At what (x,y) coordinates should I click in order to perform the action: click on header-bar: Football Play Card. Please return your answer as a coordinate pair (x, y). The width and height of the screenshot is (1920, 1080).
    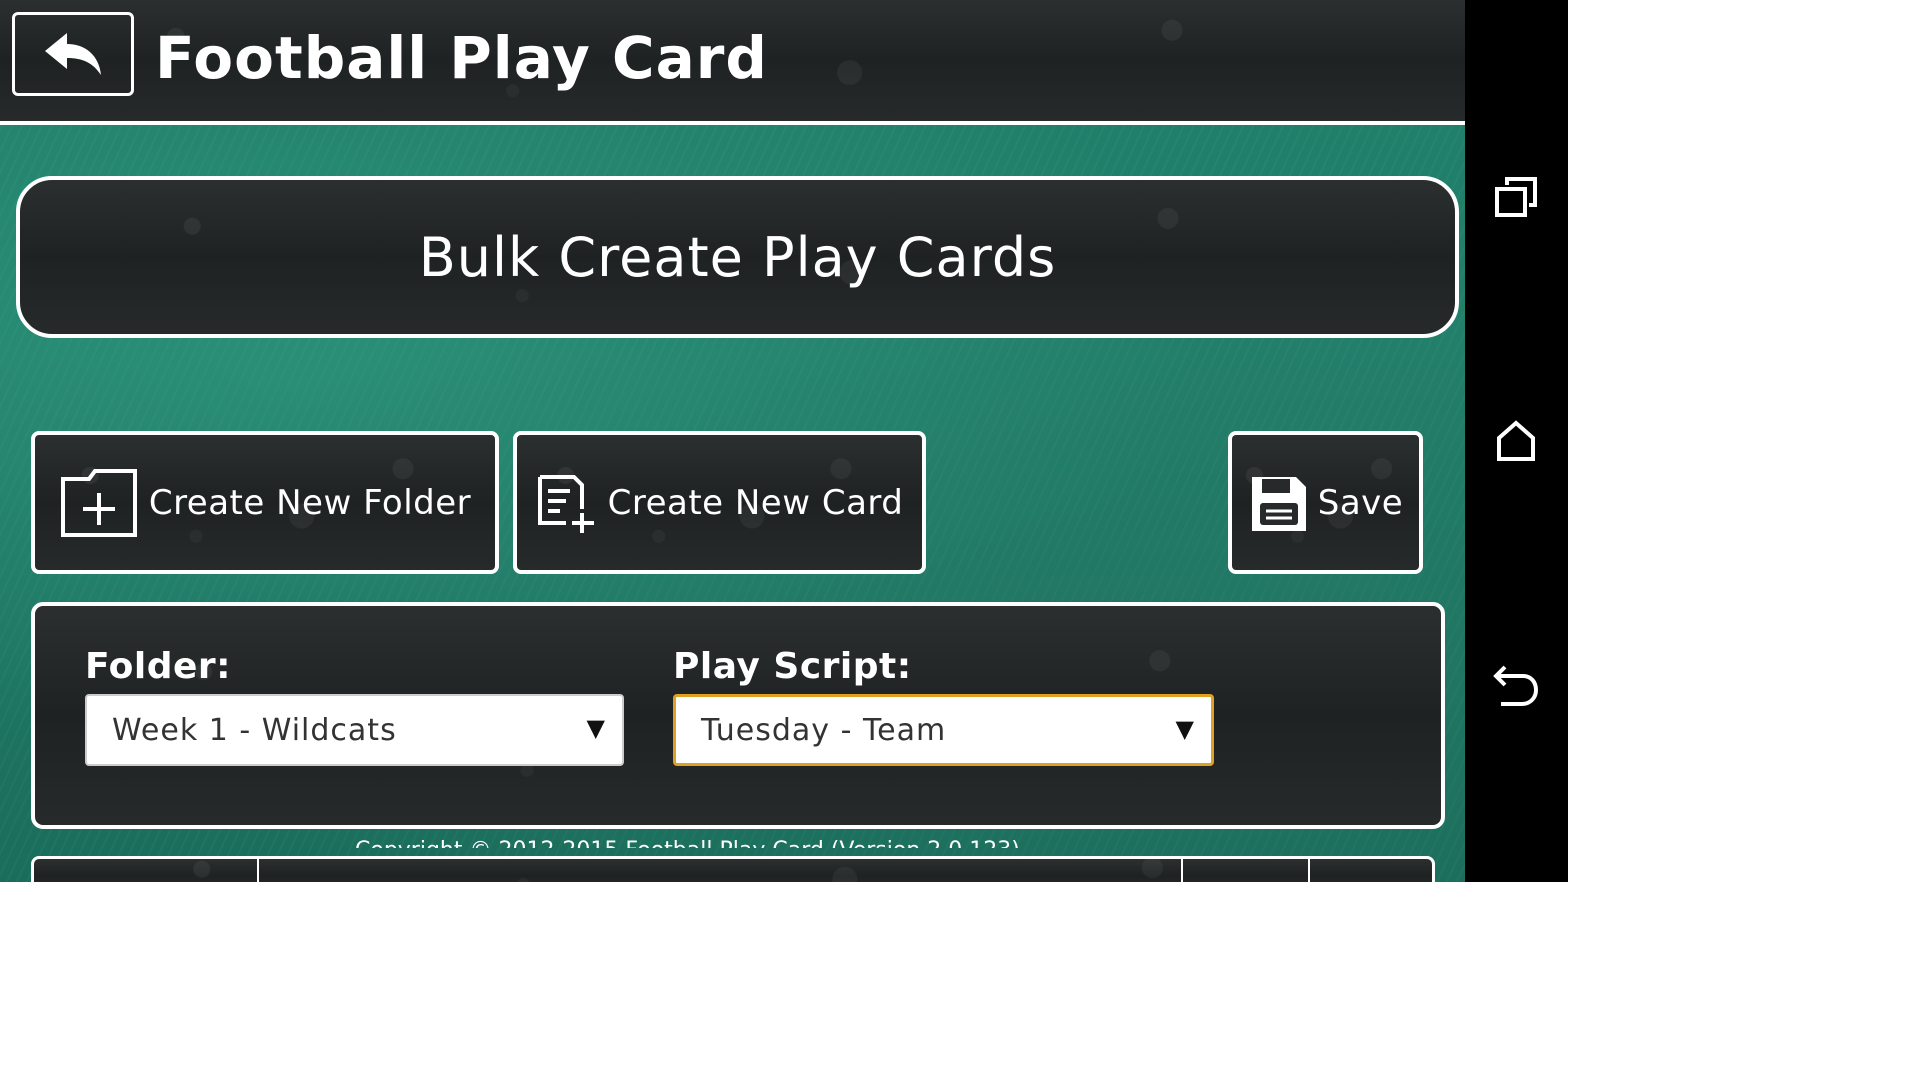
    Looking at the image, I should click on (732, 62).